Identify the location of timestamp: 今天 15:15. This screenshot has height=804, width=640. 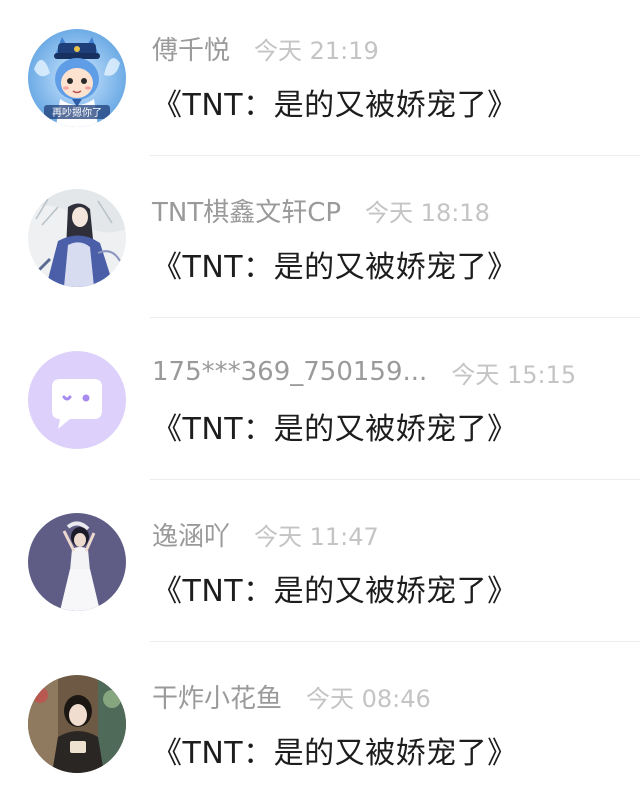
(514, 374).